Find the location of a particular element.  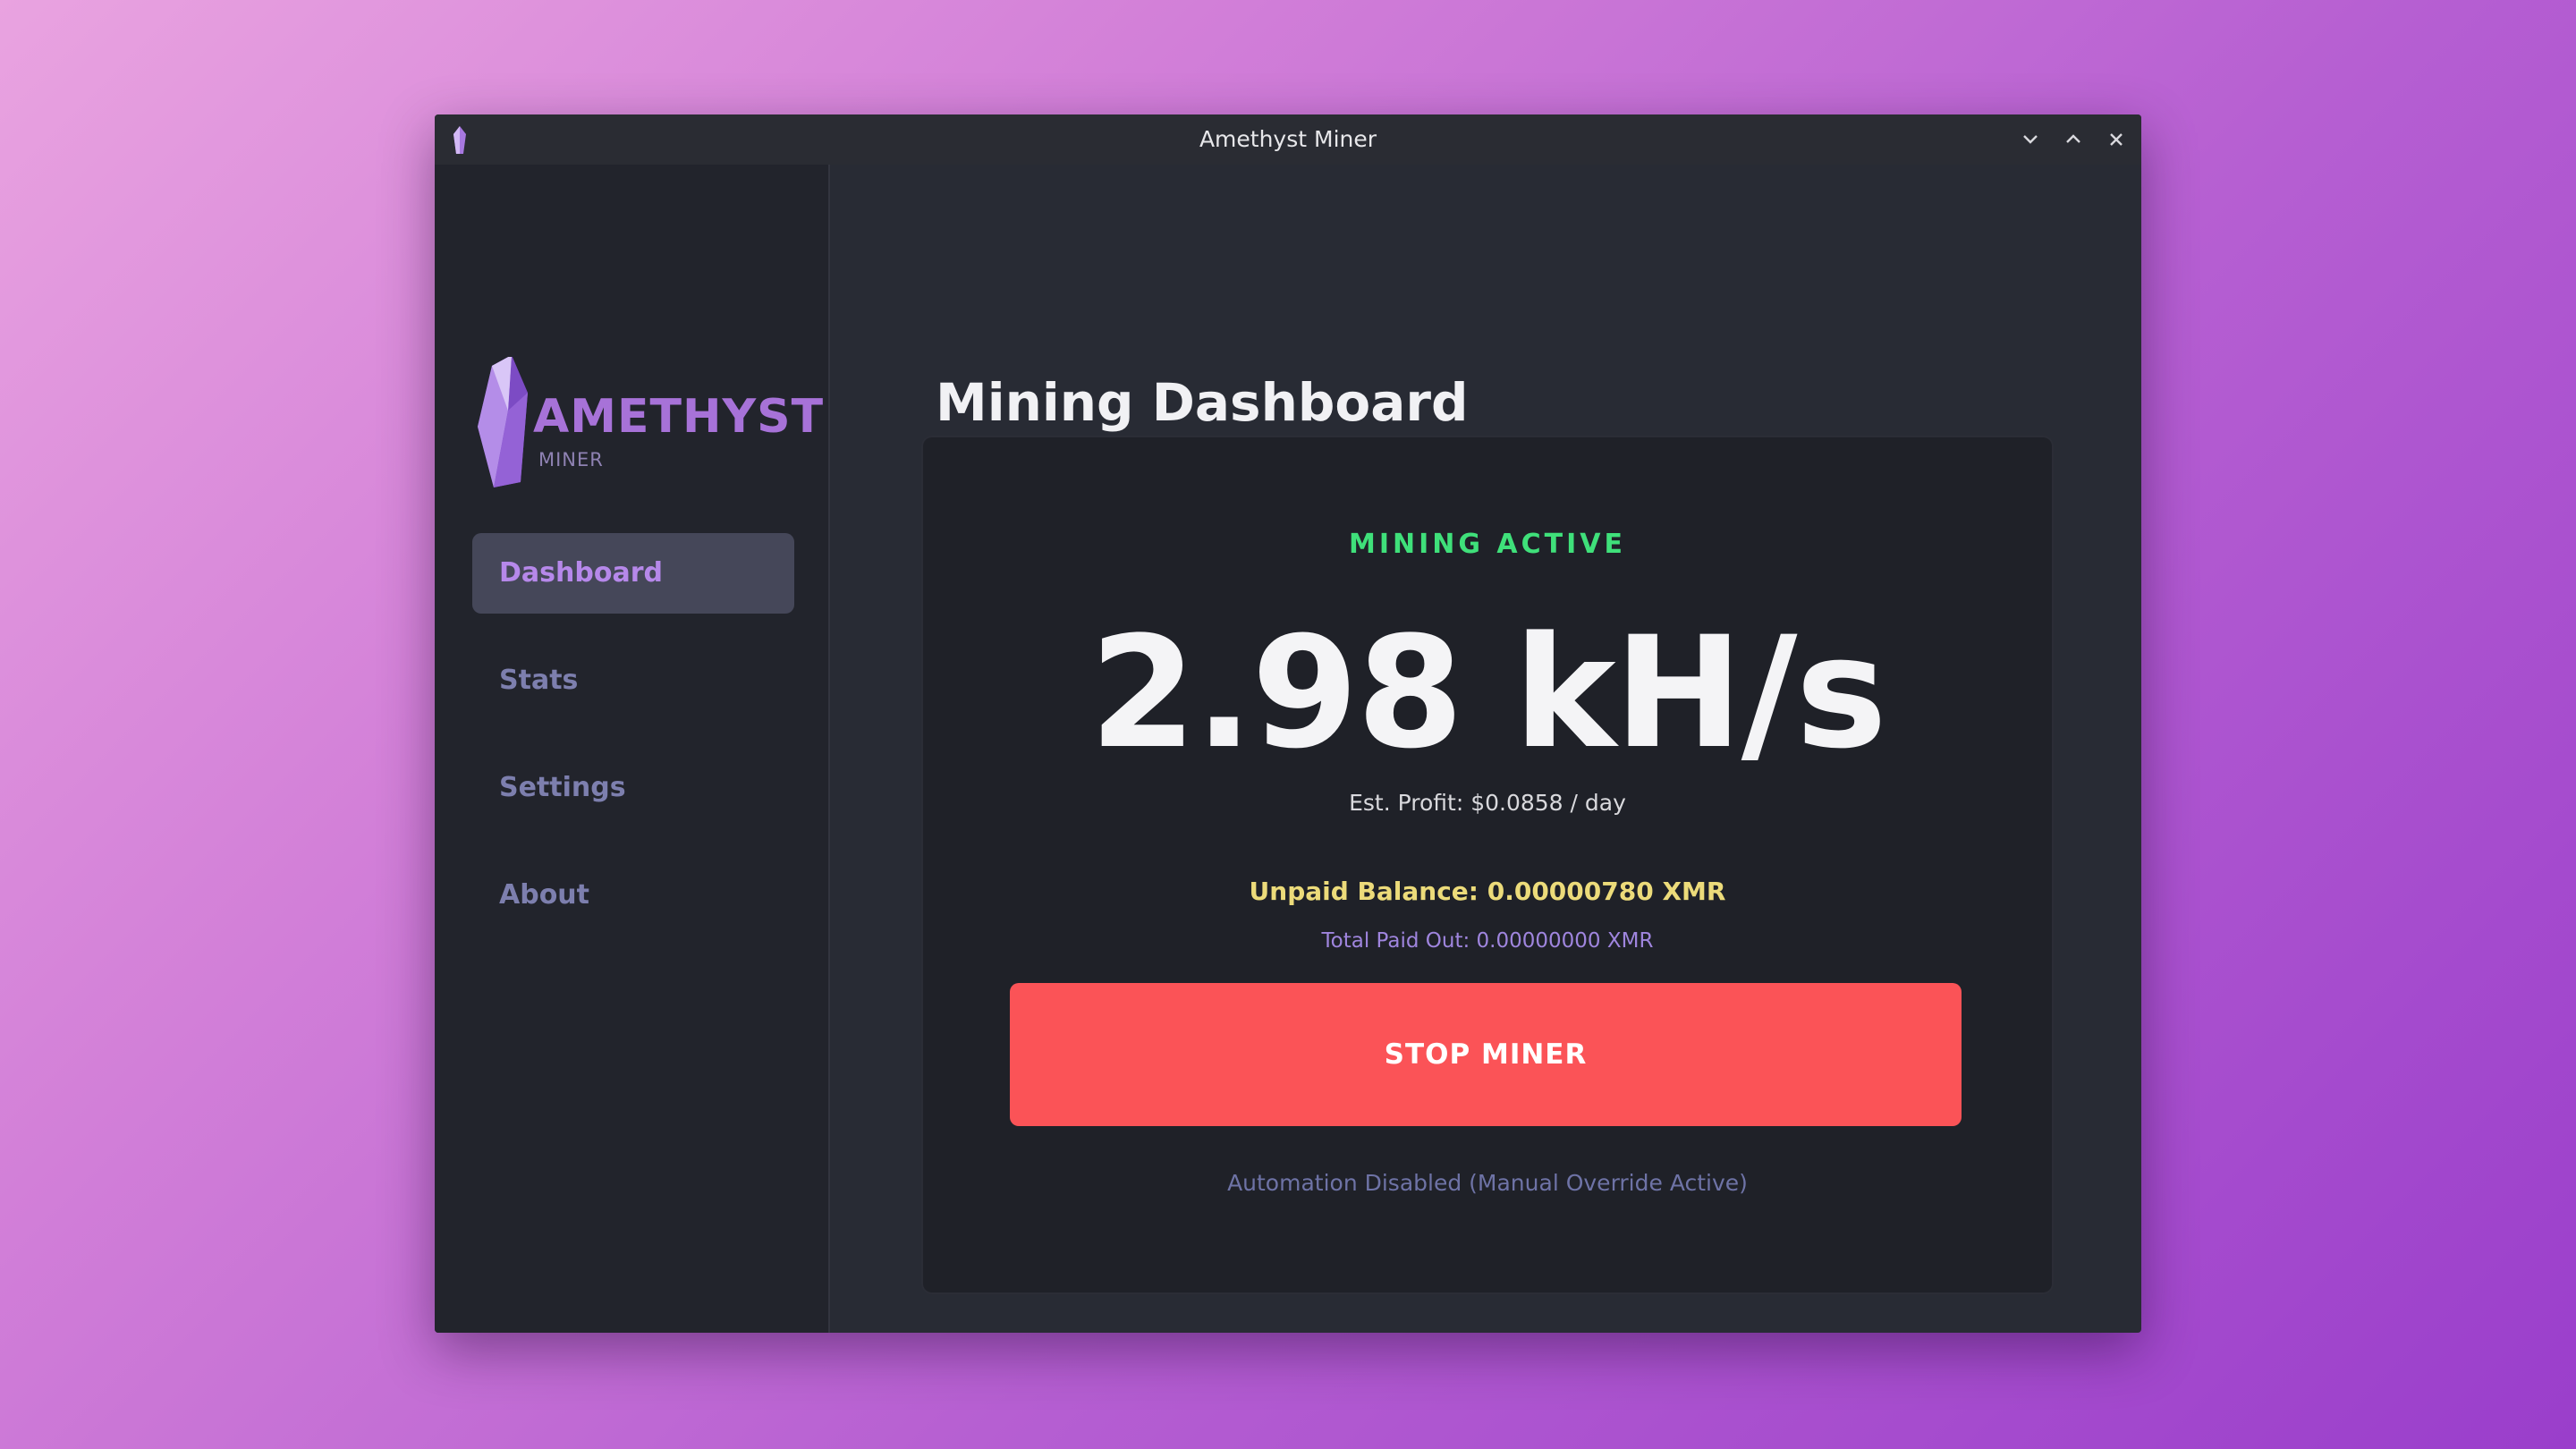

close-icon is located at coordinates (2116, 139).